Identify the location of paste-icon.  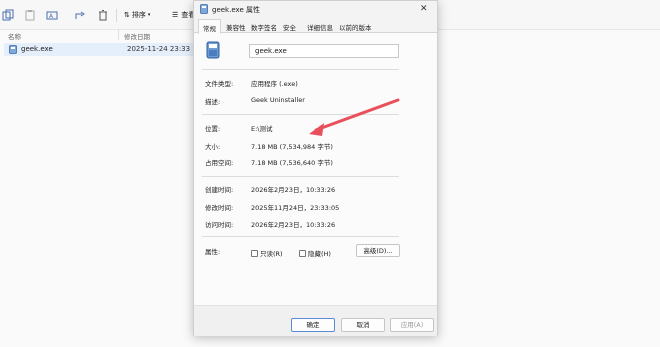
(30, 15).